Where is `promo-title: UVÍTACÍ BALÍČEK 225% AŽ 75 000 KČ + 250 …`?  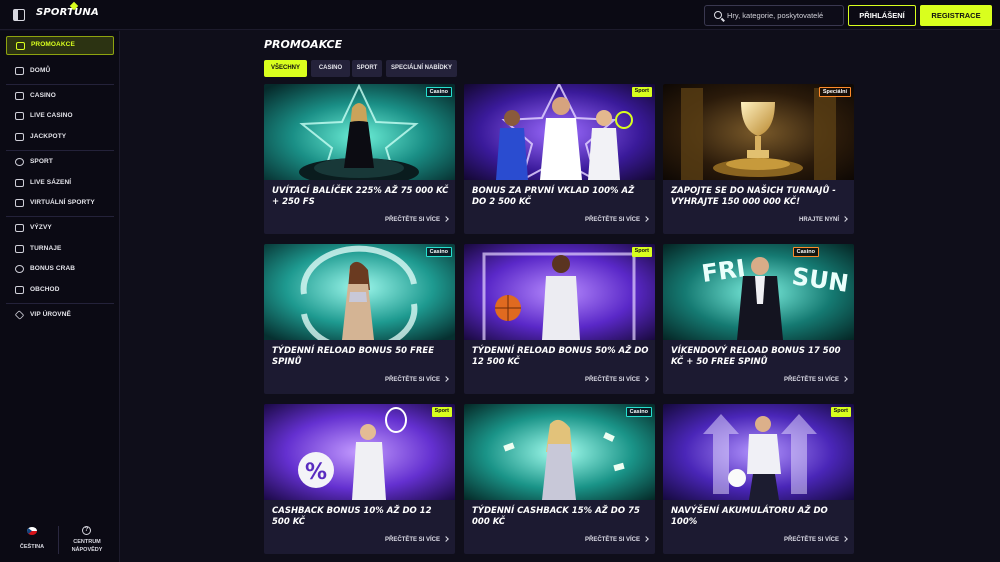
promo-title: UVÍTACÍ BALÍČEK 225% AŽ 75 000 KČ + 250 … is located at coordinates (360, 196).